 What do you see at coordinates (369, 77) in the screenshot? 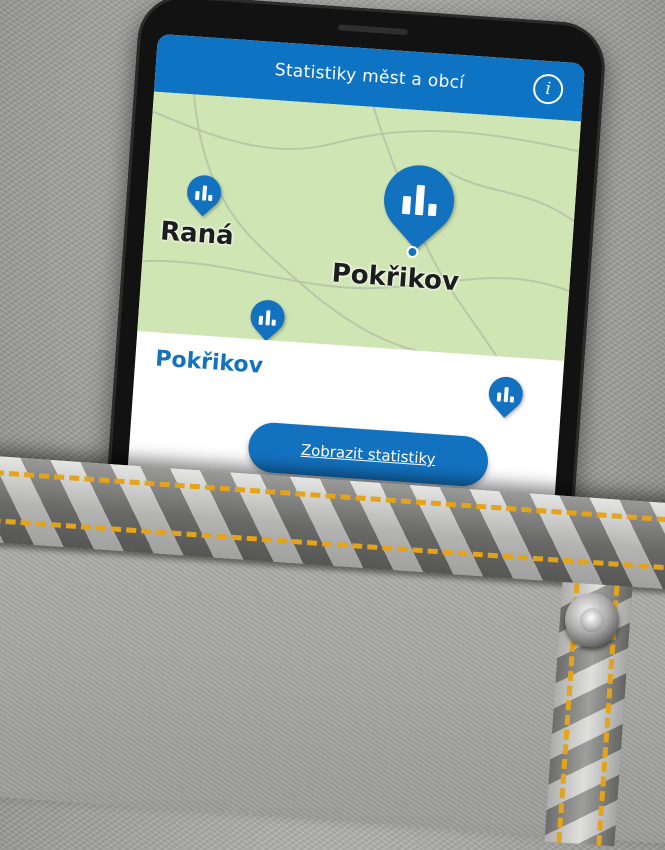
I see `app-title: Statistiky měst a obcí` at bounding box center [369, 77].